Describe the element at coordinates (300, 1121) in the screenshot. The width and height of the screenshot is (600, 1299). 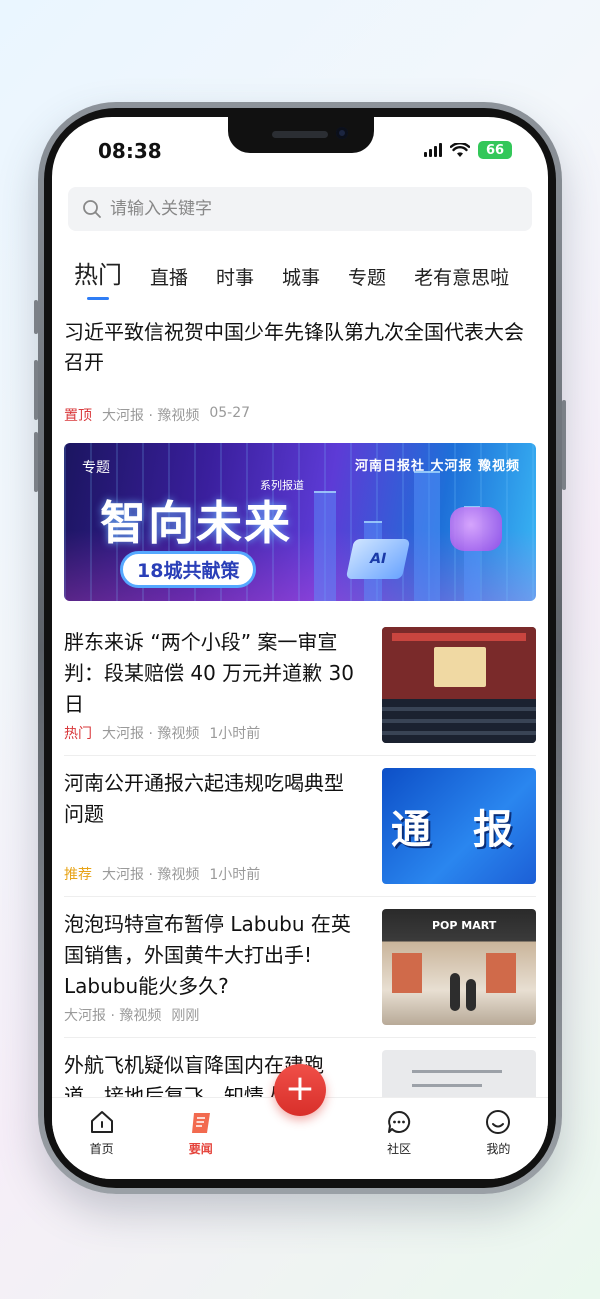
I see `bottom-navigation: + 首页 要闻 社区 我的` at that location.